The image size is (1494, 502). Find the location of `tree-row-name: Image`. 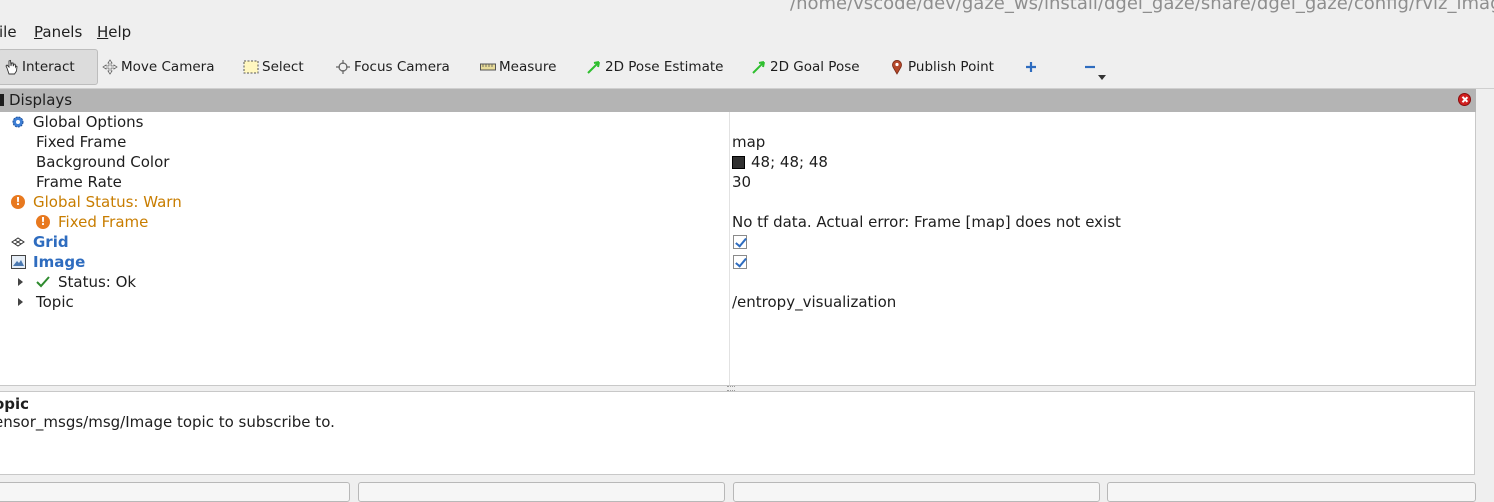

tree-row-name: Image is located at coordinates (59, 262).